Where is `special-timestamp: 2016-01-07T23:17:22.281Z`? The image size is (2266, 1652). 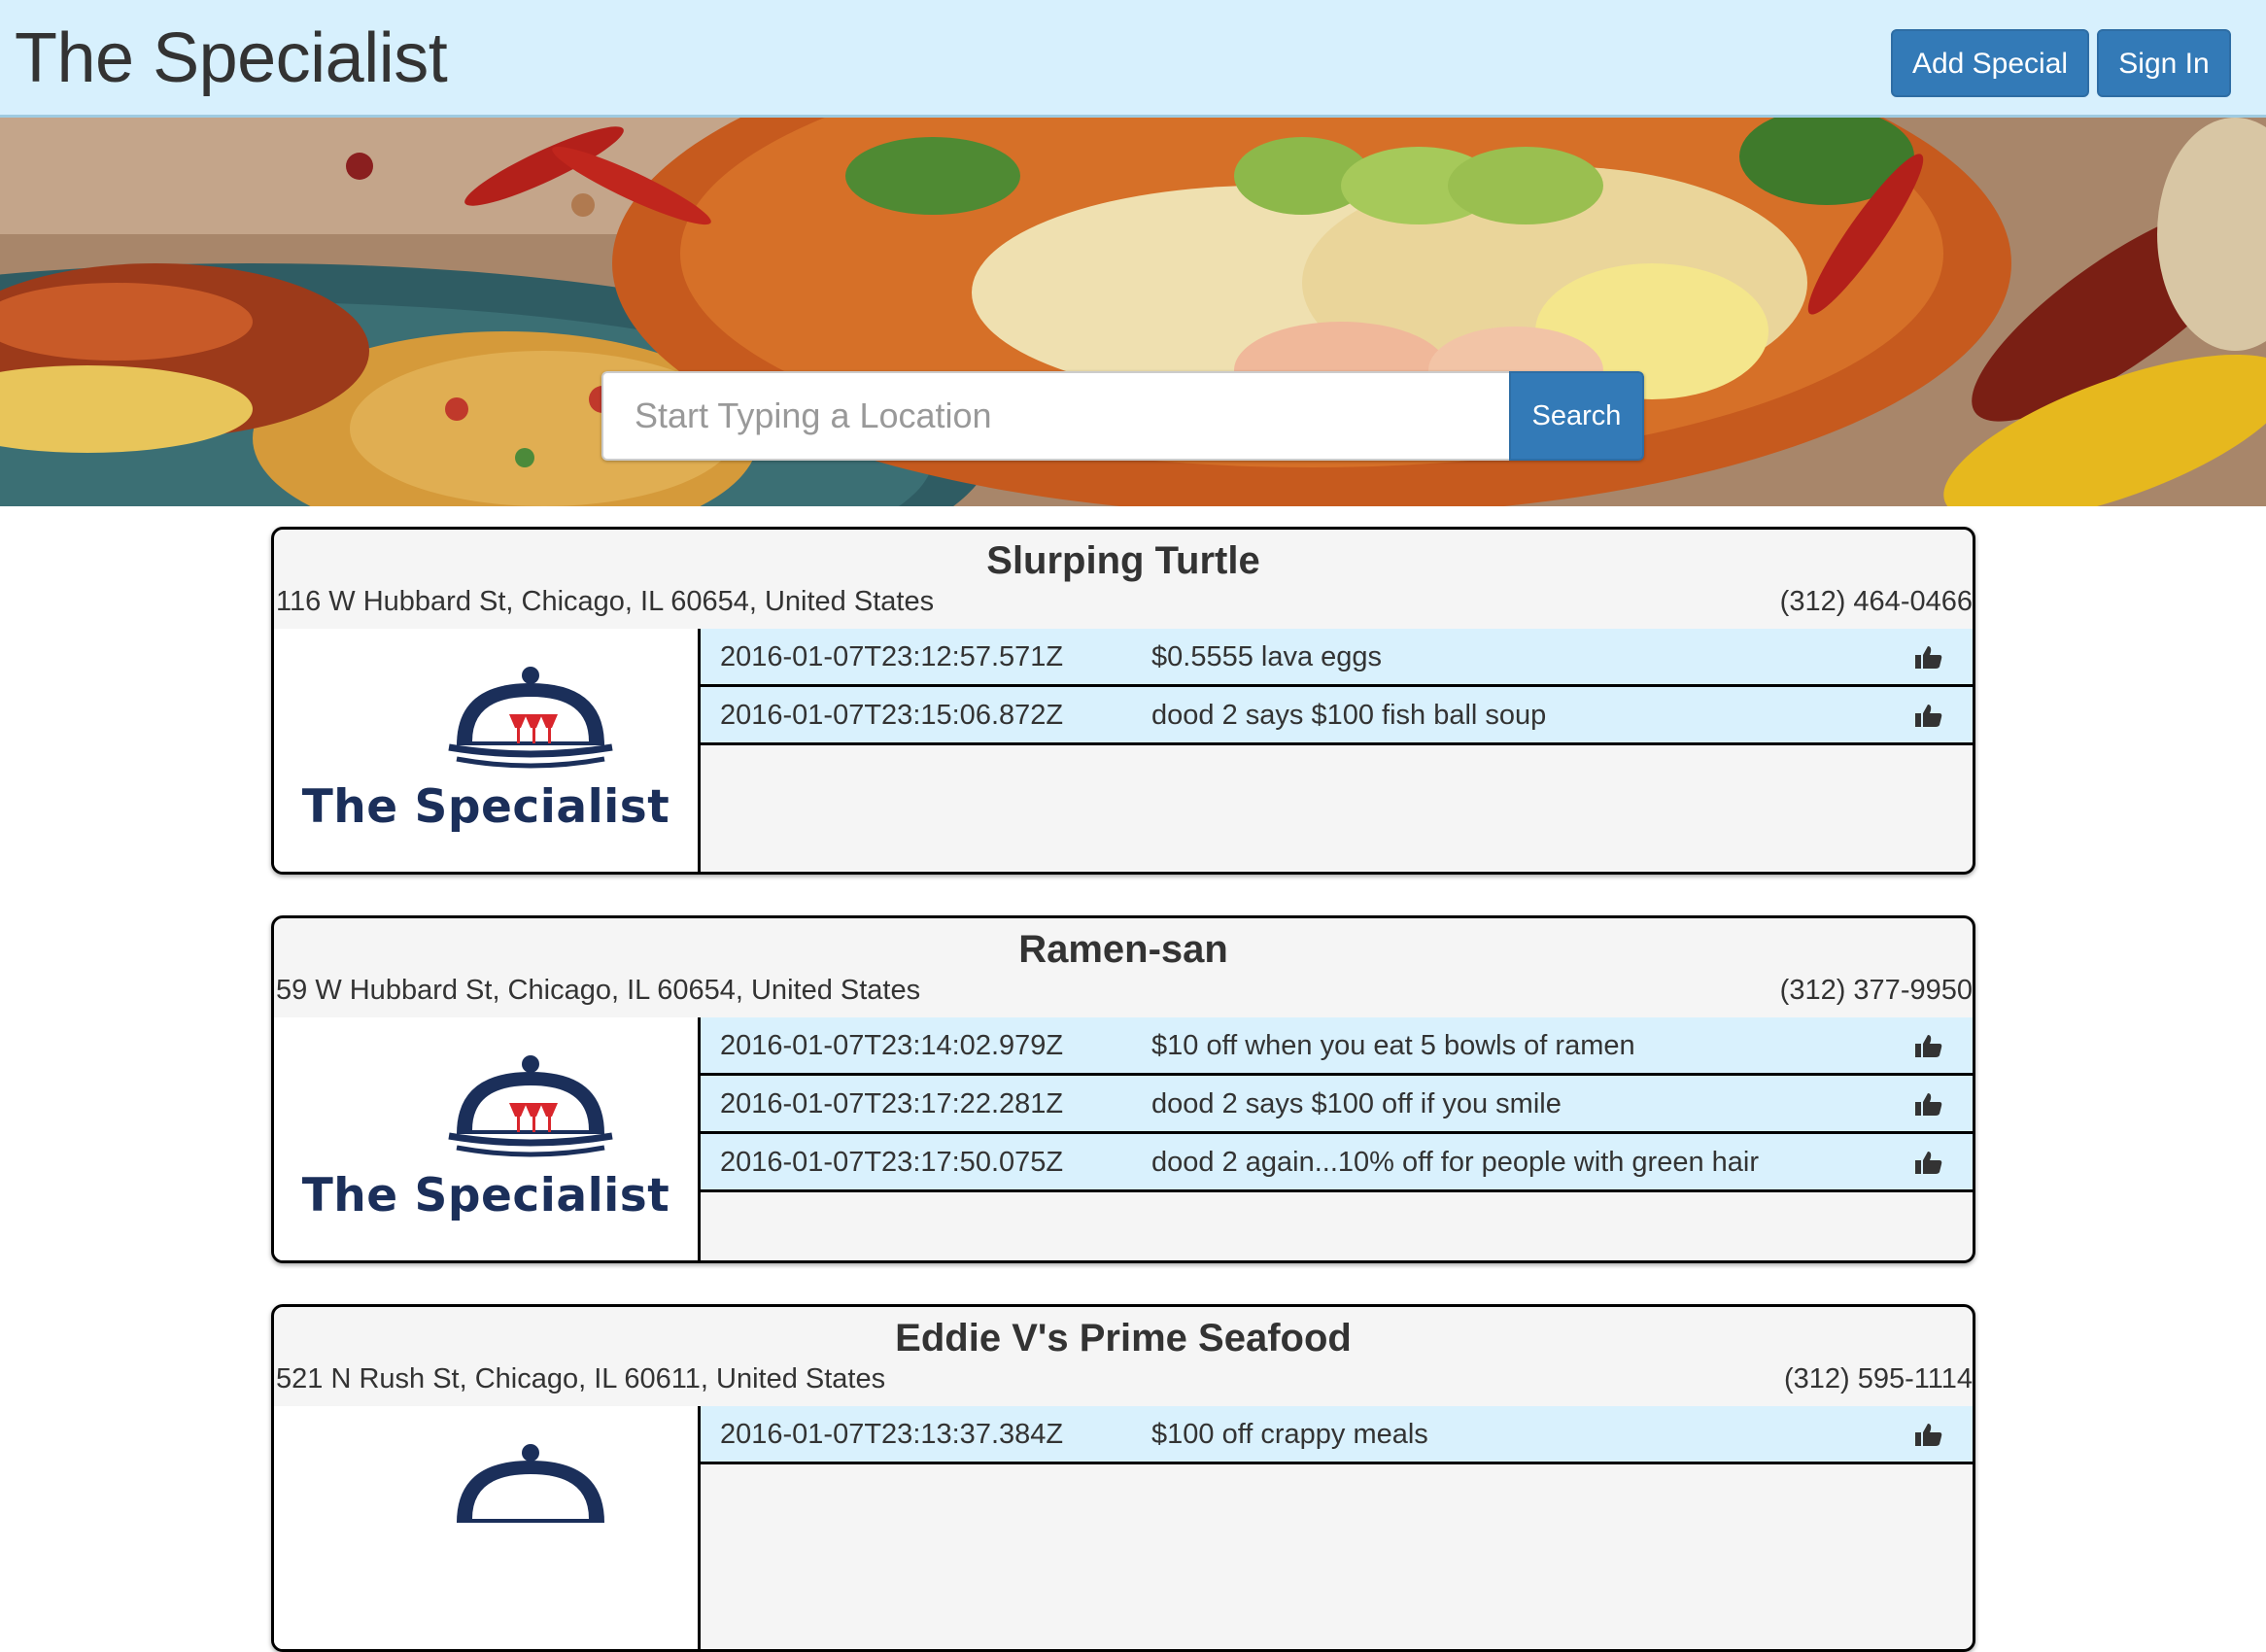
special-timestamp: 2016-01-07T23:17:22.281Z is located at coordinates (892, 1103).